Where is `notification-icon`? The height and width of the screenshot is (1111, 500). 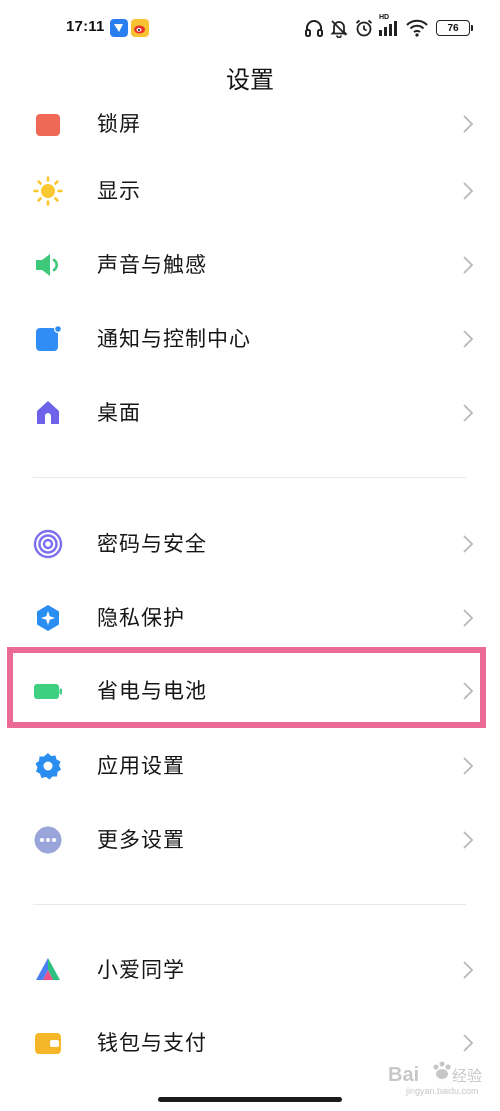
notification-icon is located at coordinates (48, 339).